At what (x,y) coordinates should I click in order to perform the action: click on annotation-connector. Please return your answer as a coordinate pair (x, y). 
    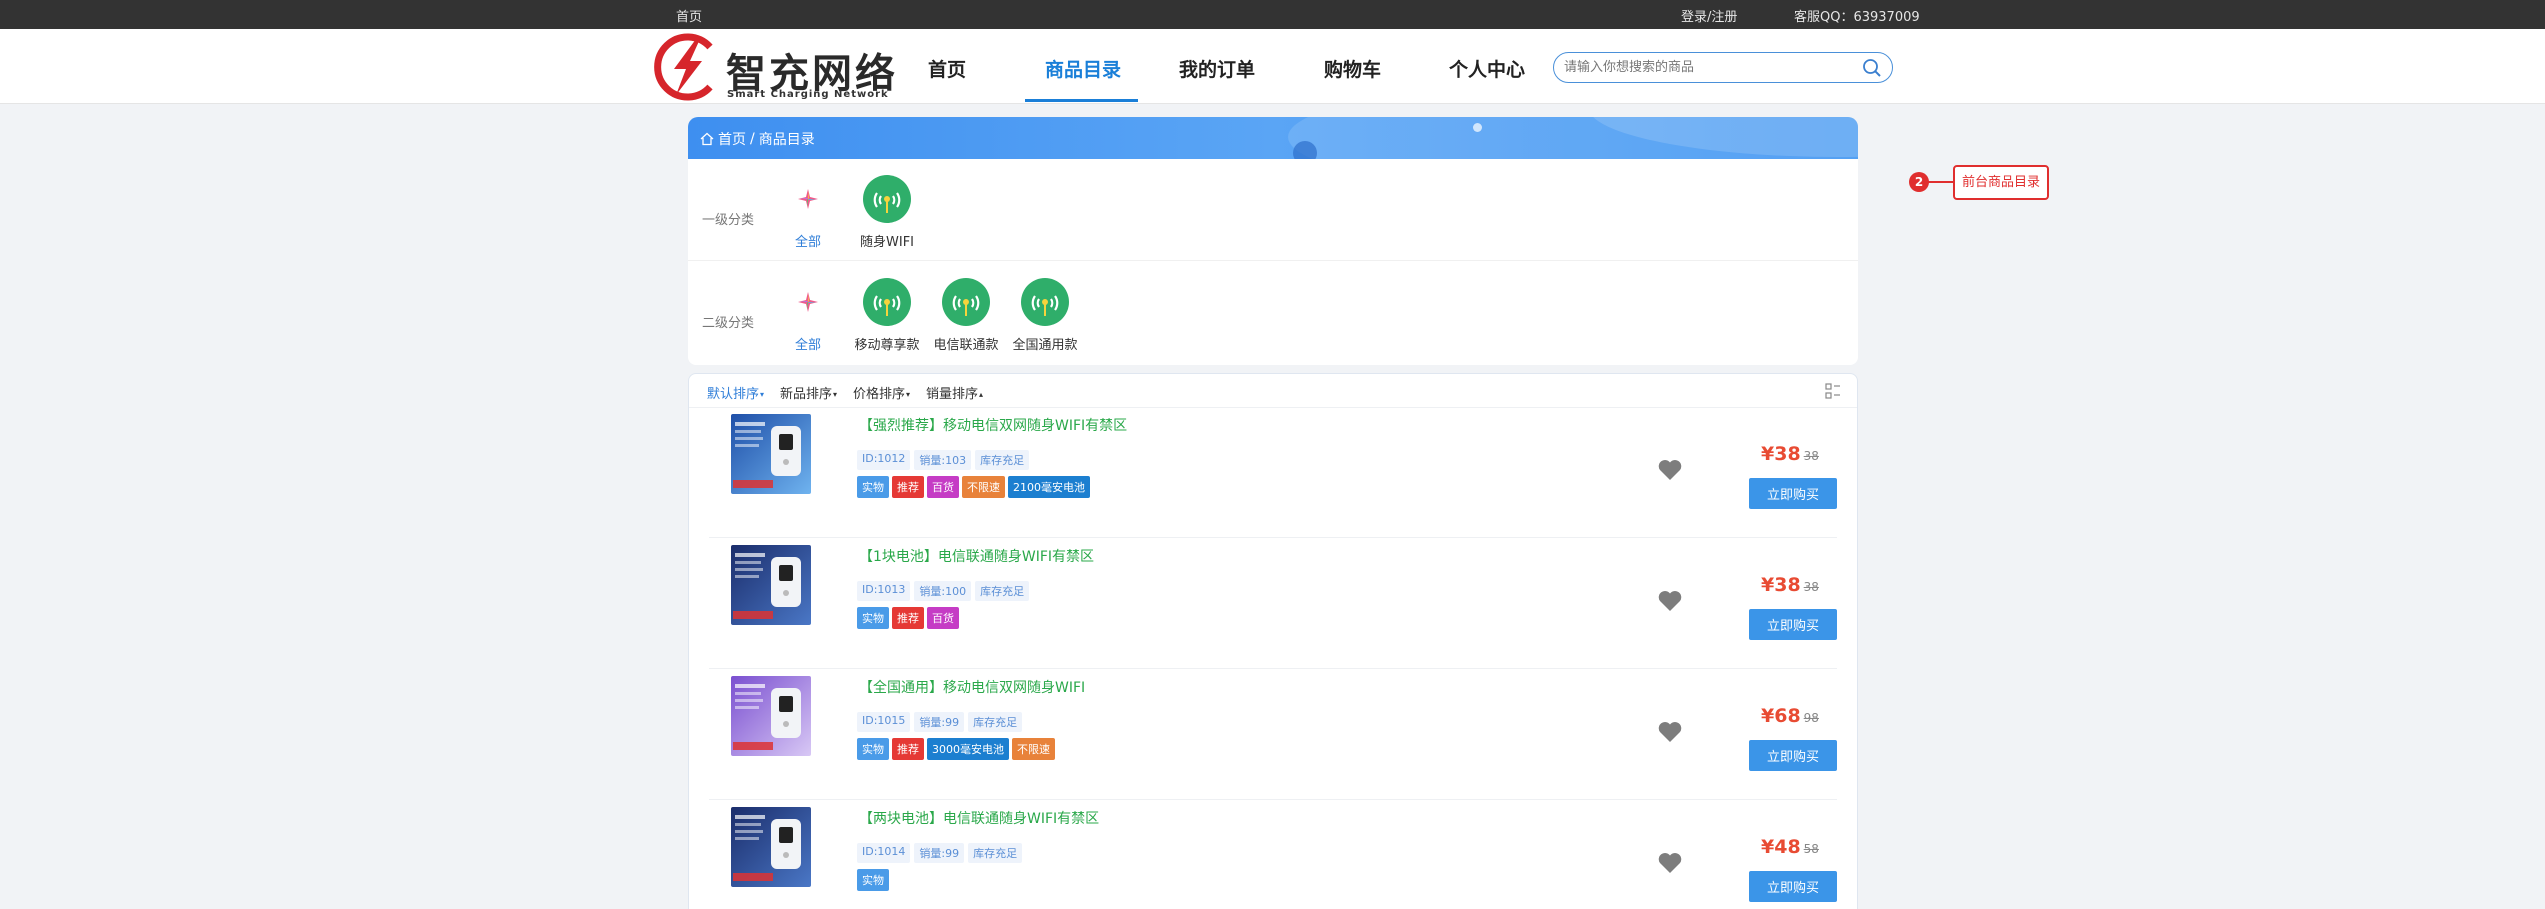
    Looking at the image, I should click on (1941, 182).